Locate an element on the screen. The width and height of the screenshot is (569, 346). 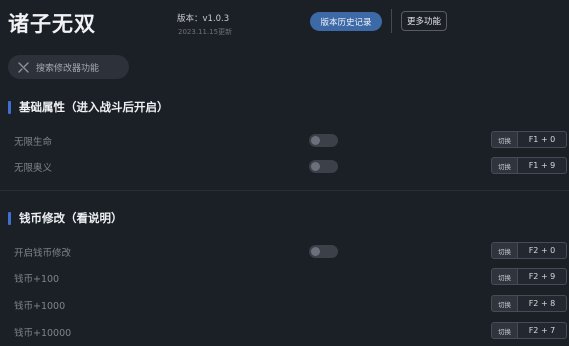
hotkey-group: 切换 F2 + 8 is located at coordinates (529, 303).